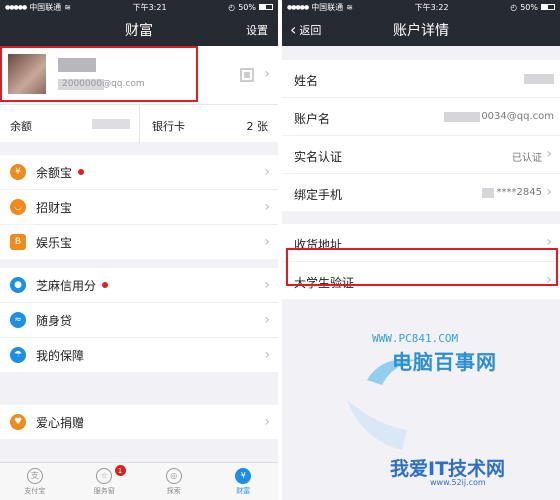 The image size is (560, 500). I want to click on list-item-insurance: ☂ 我的保障 ›, so click(139, 355).